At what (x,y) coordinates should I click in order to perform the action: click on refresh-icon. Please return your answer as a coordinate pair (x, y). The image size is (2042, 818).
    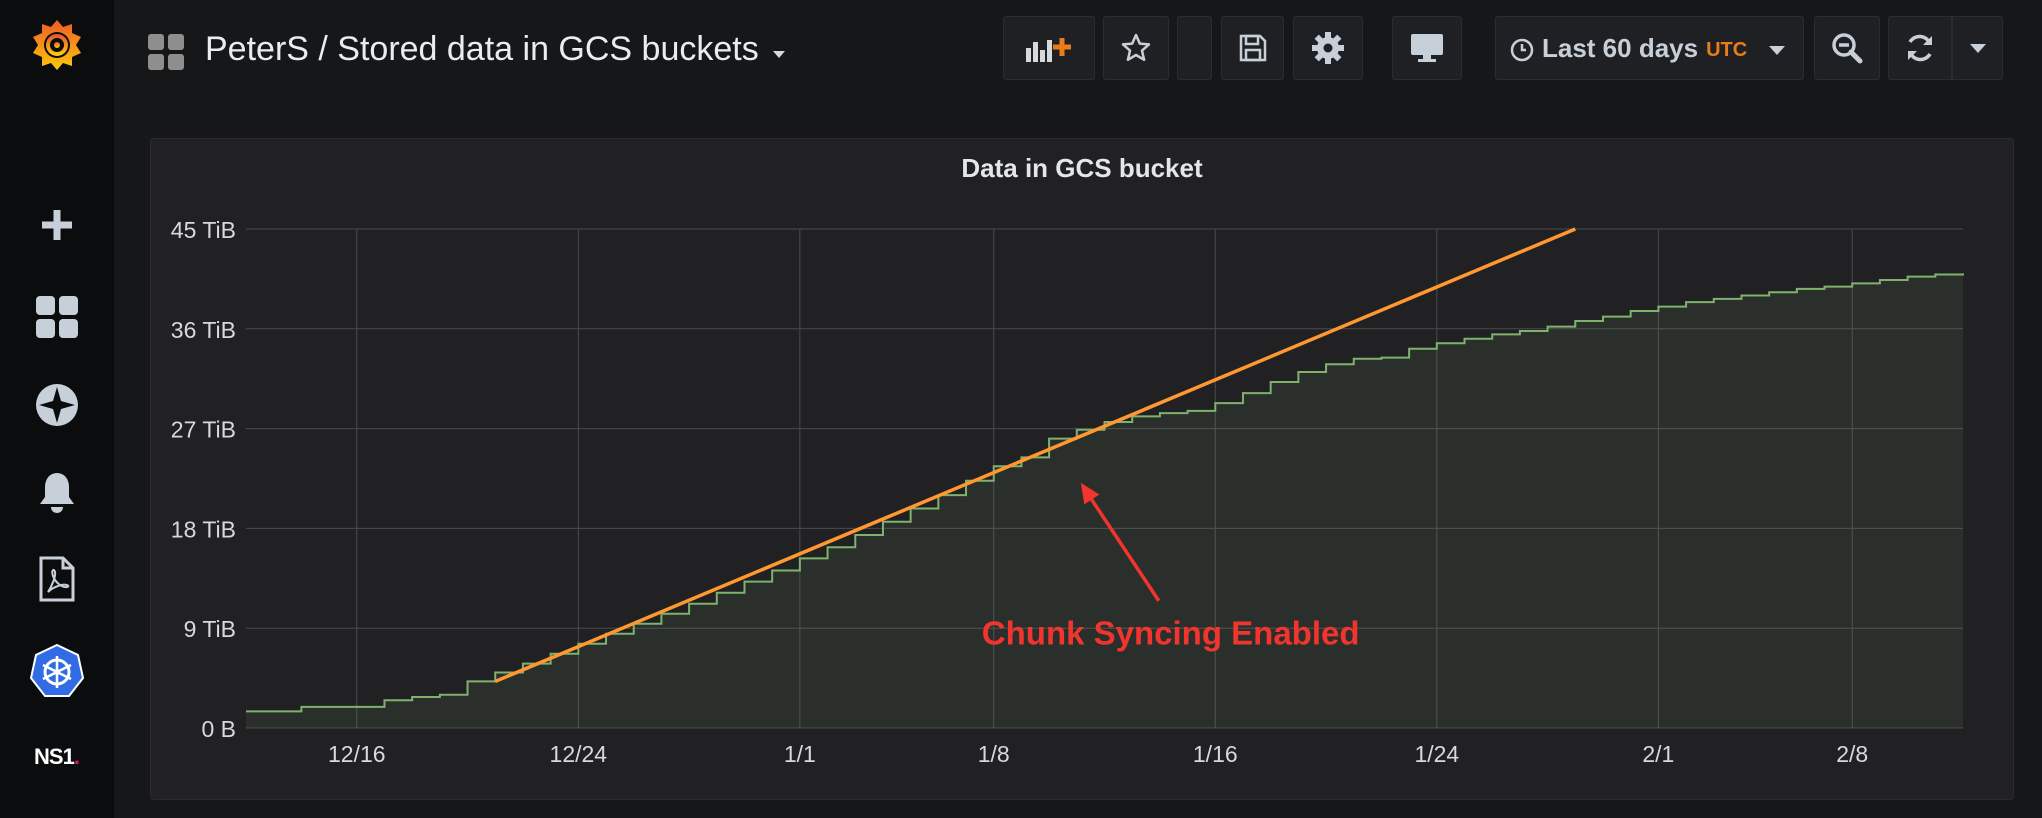
    Looking at the image, I should click on (1920, 48).